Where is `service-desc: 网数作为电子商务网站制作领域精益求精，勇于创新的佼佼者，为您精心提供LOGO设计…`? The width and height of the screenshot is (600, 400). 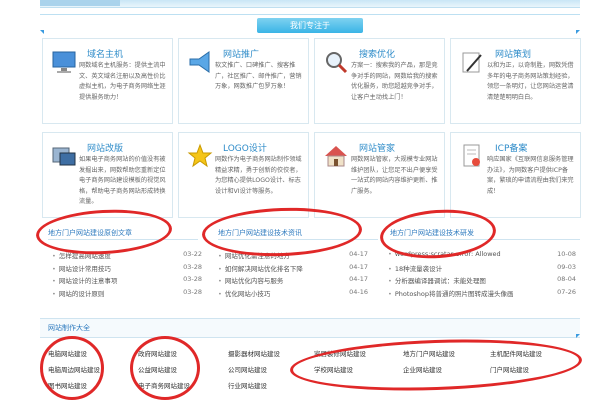 service-desc: 网数作为电子商务网站制作领域精益求精，勇于创新的佼佼者，为您精心提供LOGO设计… is located at coordinates (258, 175).